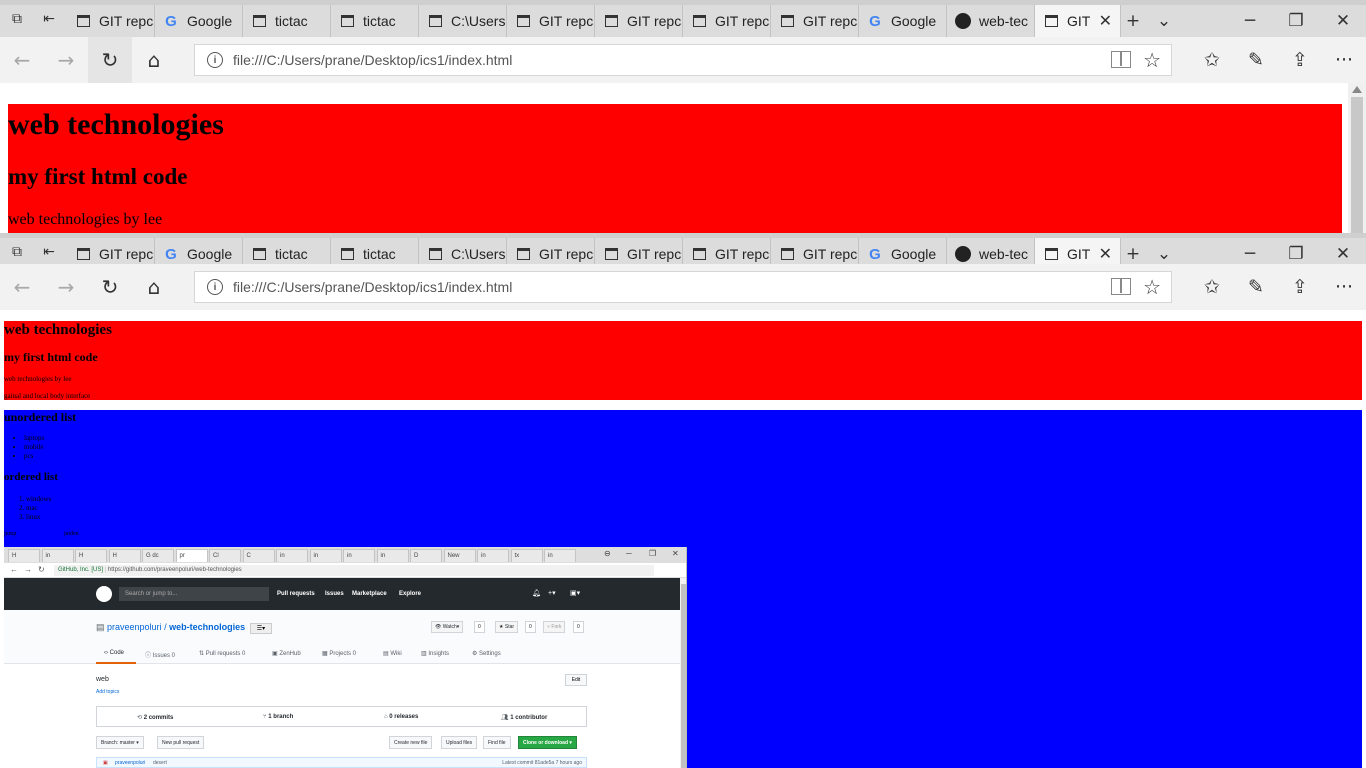  I want to click on unordered-list-heading: unordered list, so click(40, 417).